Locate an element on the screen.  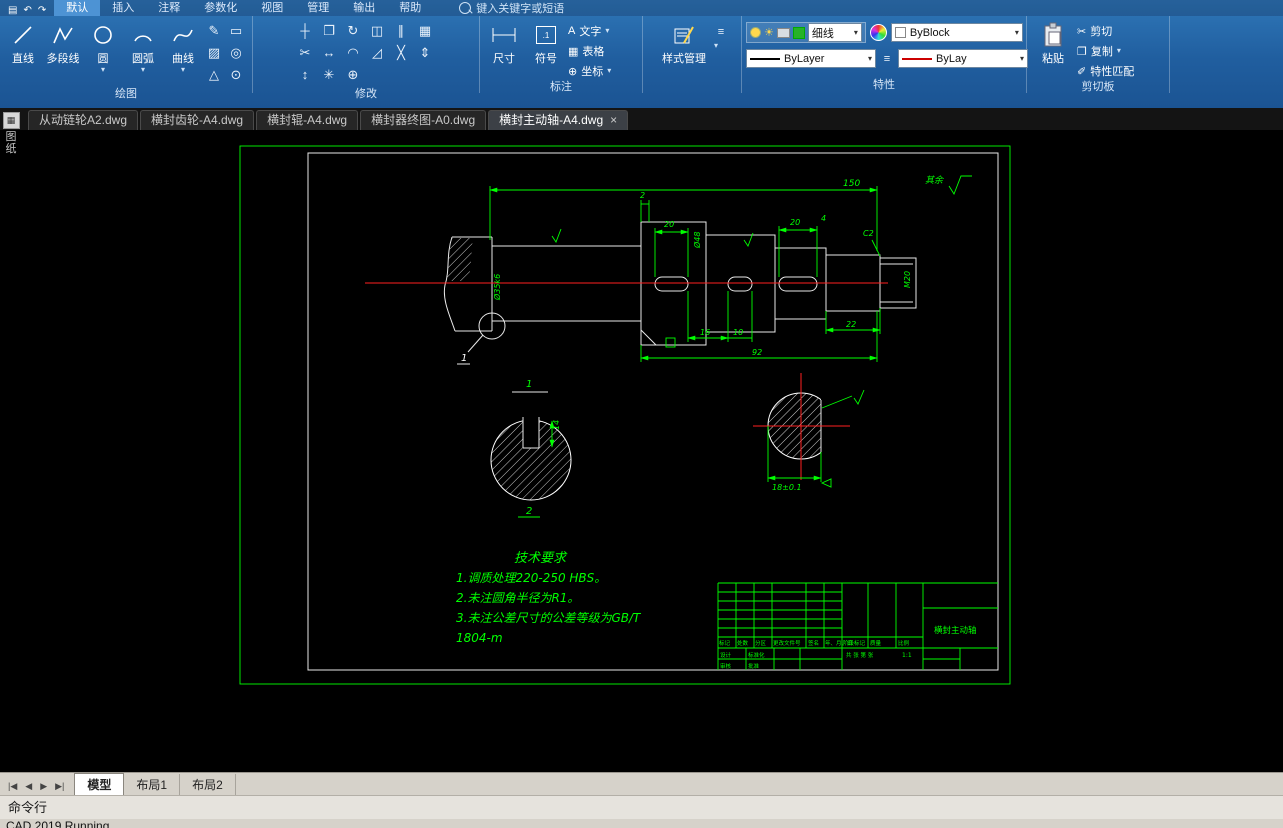
scale-icon: ⇕ is located at coordinates (425, 53).